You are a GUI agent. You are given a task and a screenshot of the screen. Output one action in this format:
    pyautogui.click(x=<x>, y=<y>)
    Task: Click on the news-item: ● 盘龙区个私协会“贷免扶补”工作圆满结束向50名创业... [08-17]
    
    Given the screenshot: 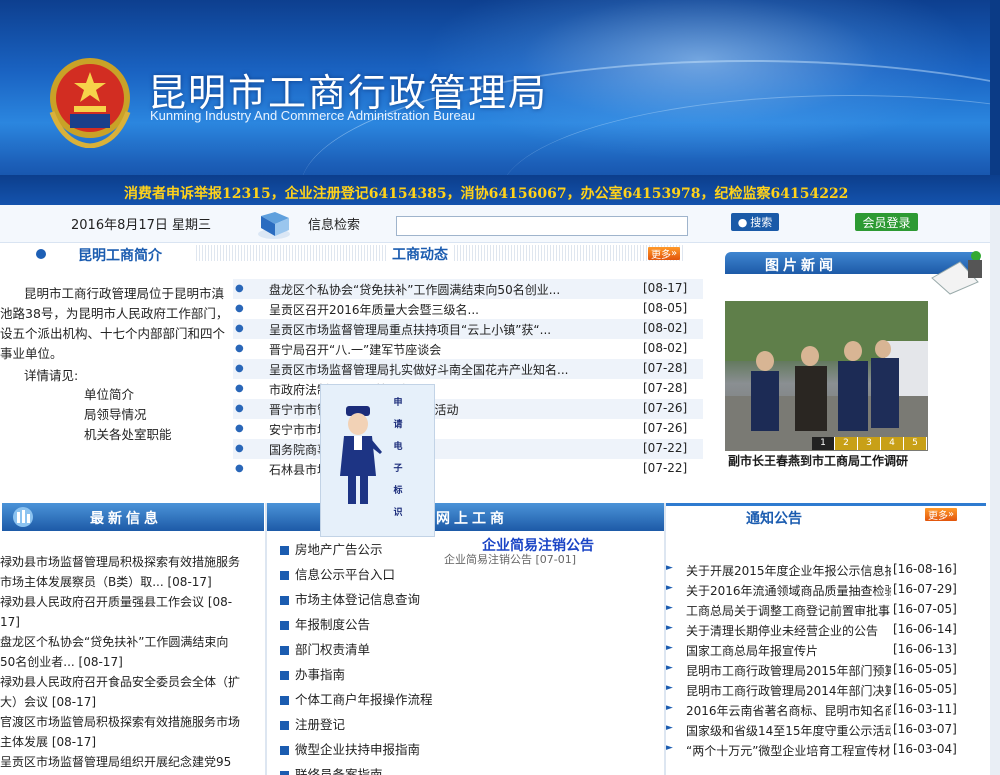 What is the action you would take?
    pyautogui.click(x=468, y=289)
    